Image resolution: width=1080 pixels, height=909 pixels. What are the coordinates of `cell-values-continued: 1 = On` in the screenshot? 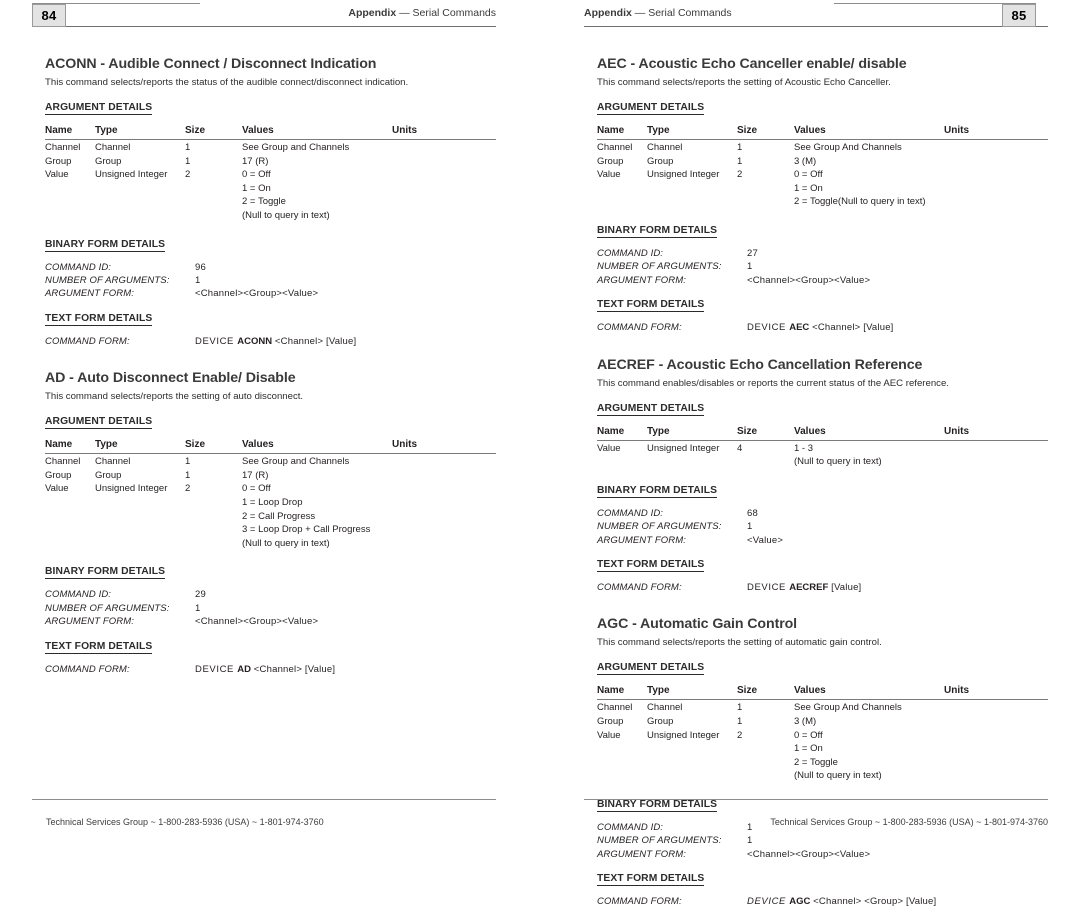 It's located at (808, 188).